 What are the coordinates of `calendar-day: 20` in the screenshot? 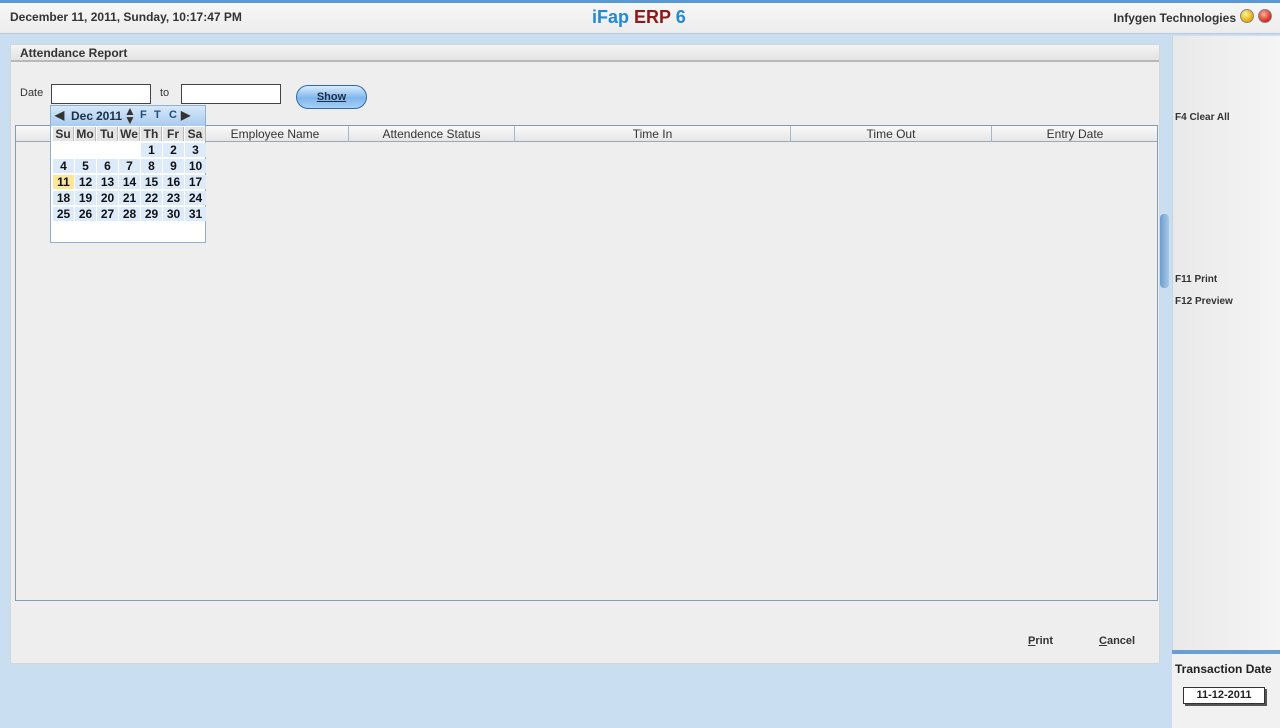 It's located at (107, 198).